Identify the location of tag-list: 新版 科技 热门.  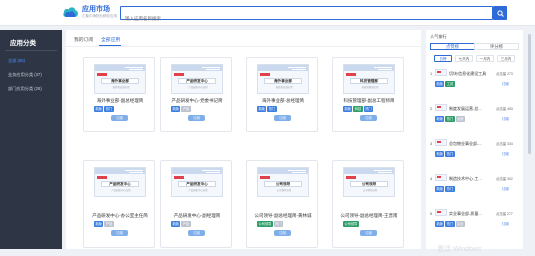
(371, 109).